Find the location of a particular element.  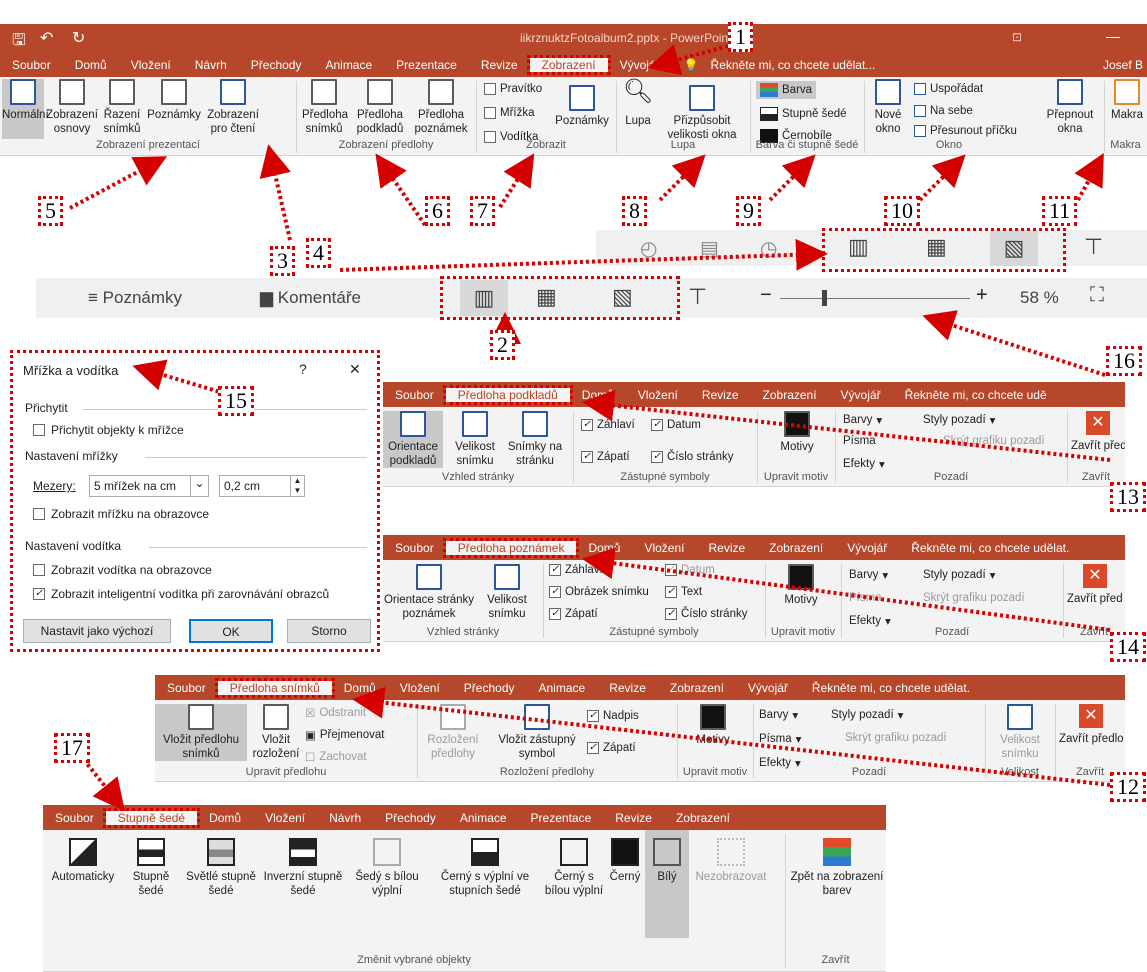

callout-10: 10 is located at coordinates (902, 211).